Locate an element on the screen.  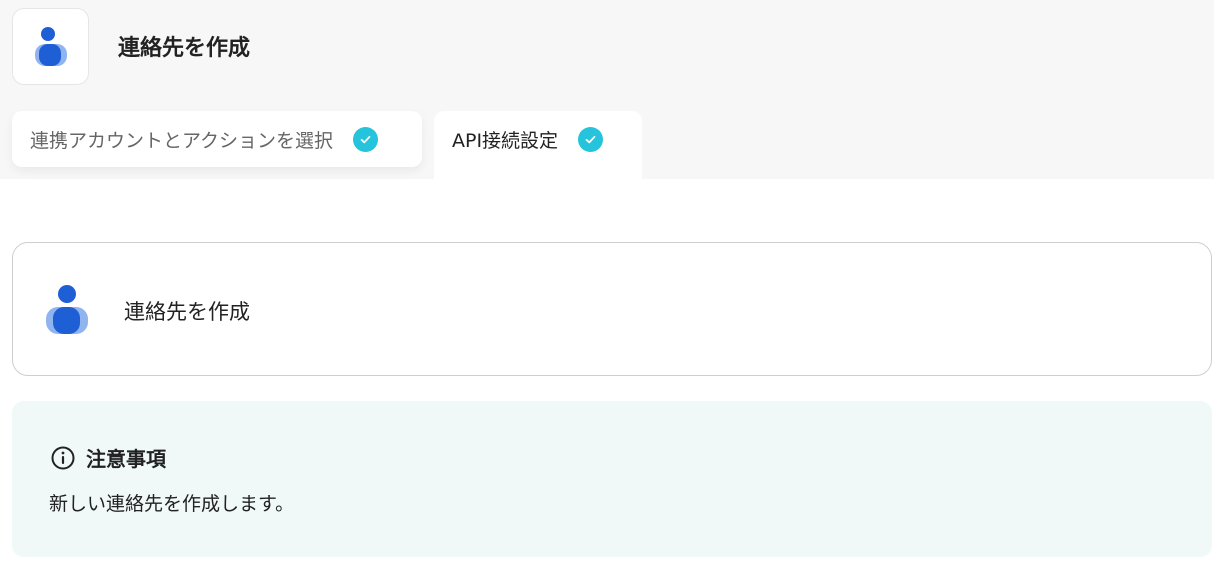
action-label: 連絡先を作成 is located at coordinates (187, 312).